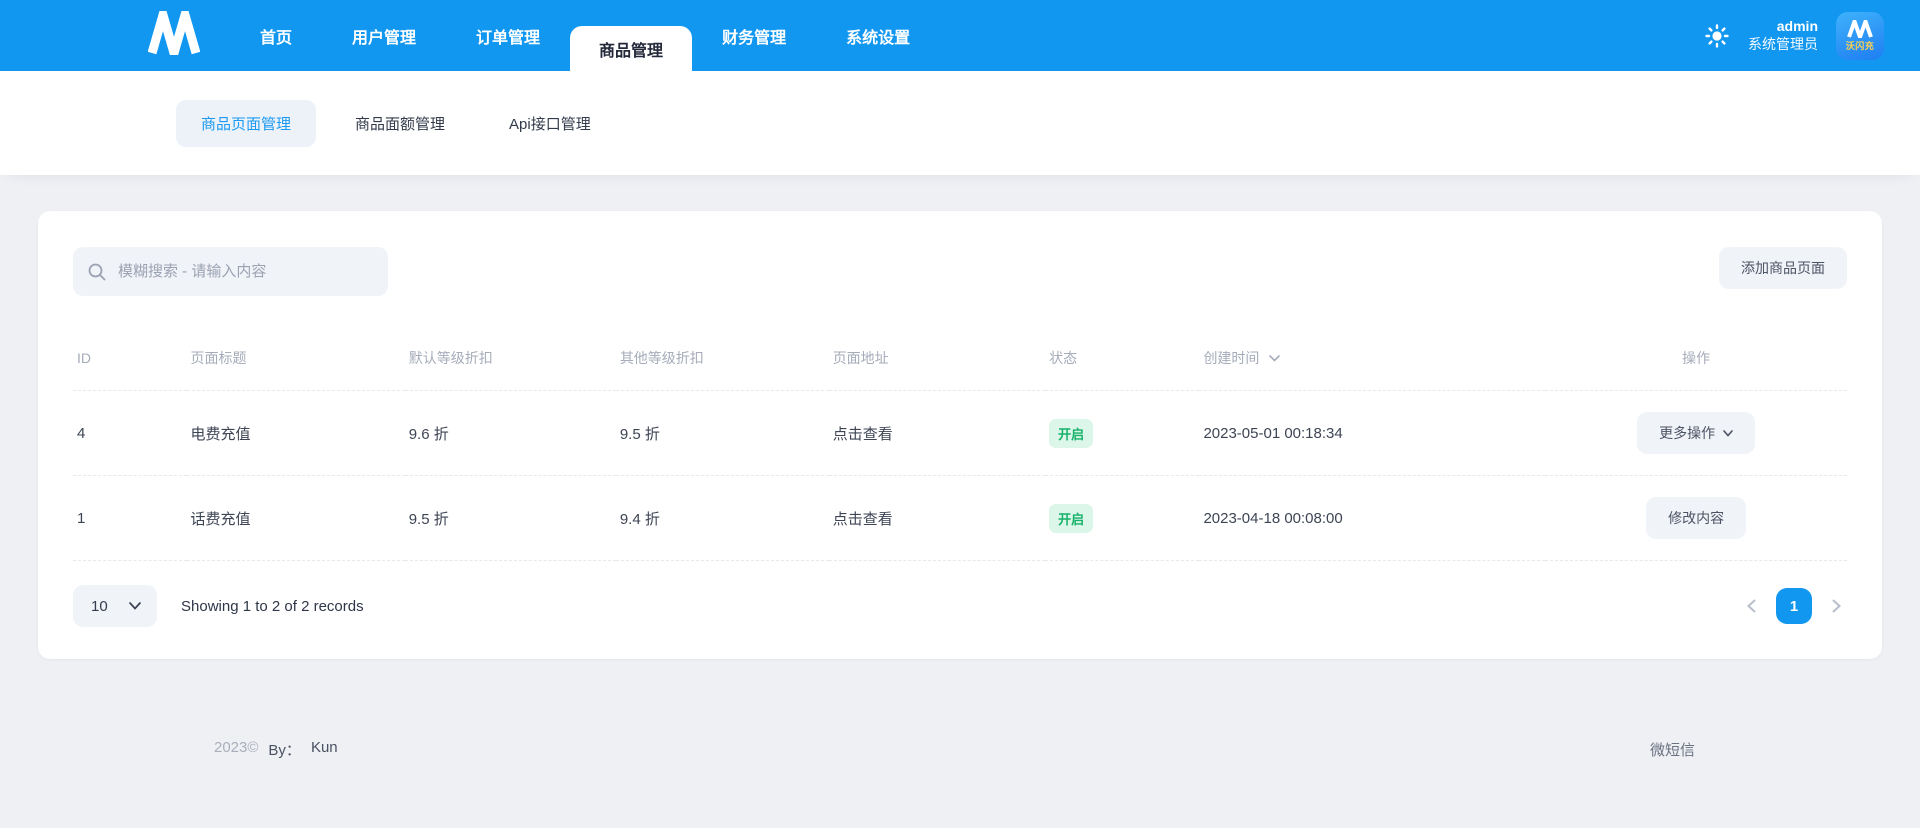 The width and height of the screenshot is (1920, 828). I want to click on col-header-created-at-label: 创建时间, so click(1231, 358).